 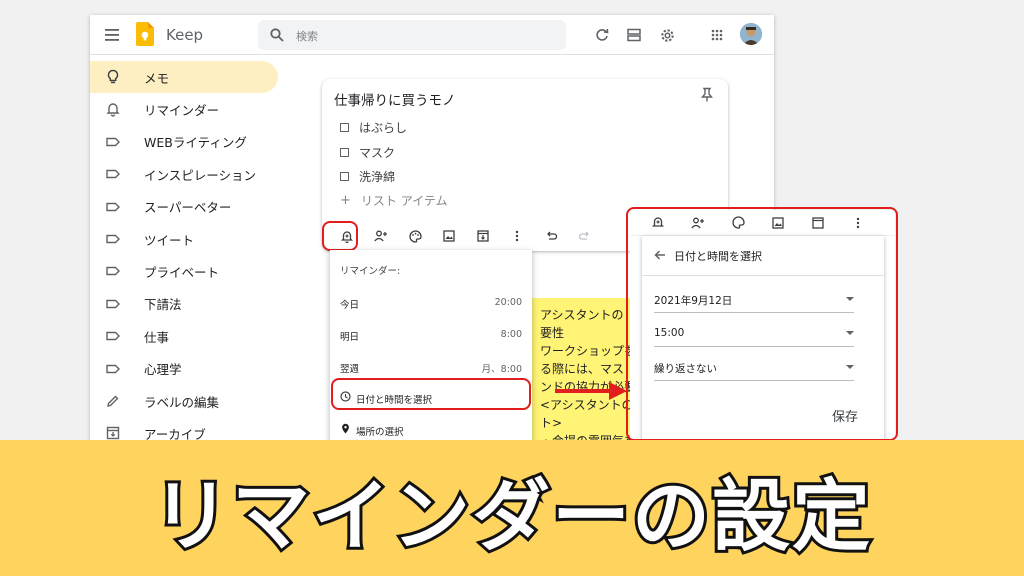 What do you see at coordinates (377, 152) in the screenshot?
I see `checklist-item-text: マスク` at bounding box center [377, 152].